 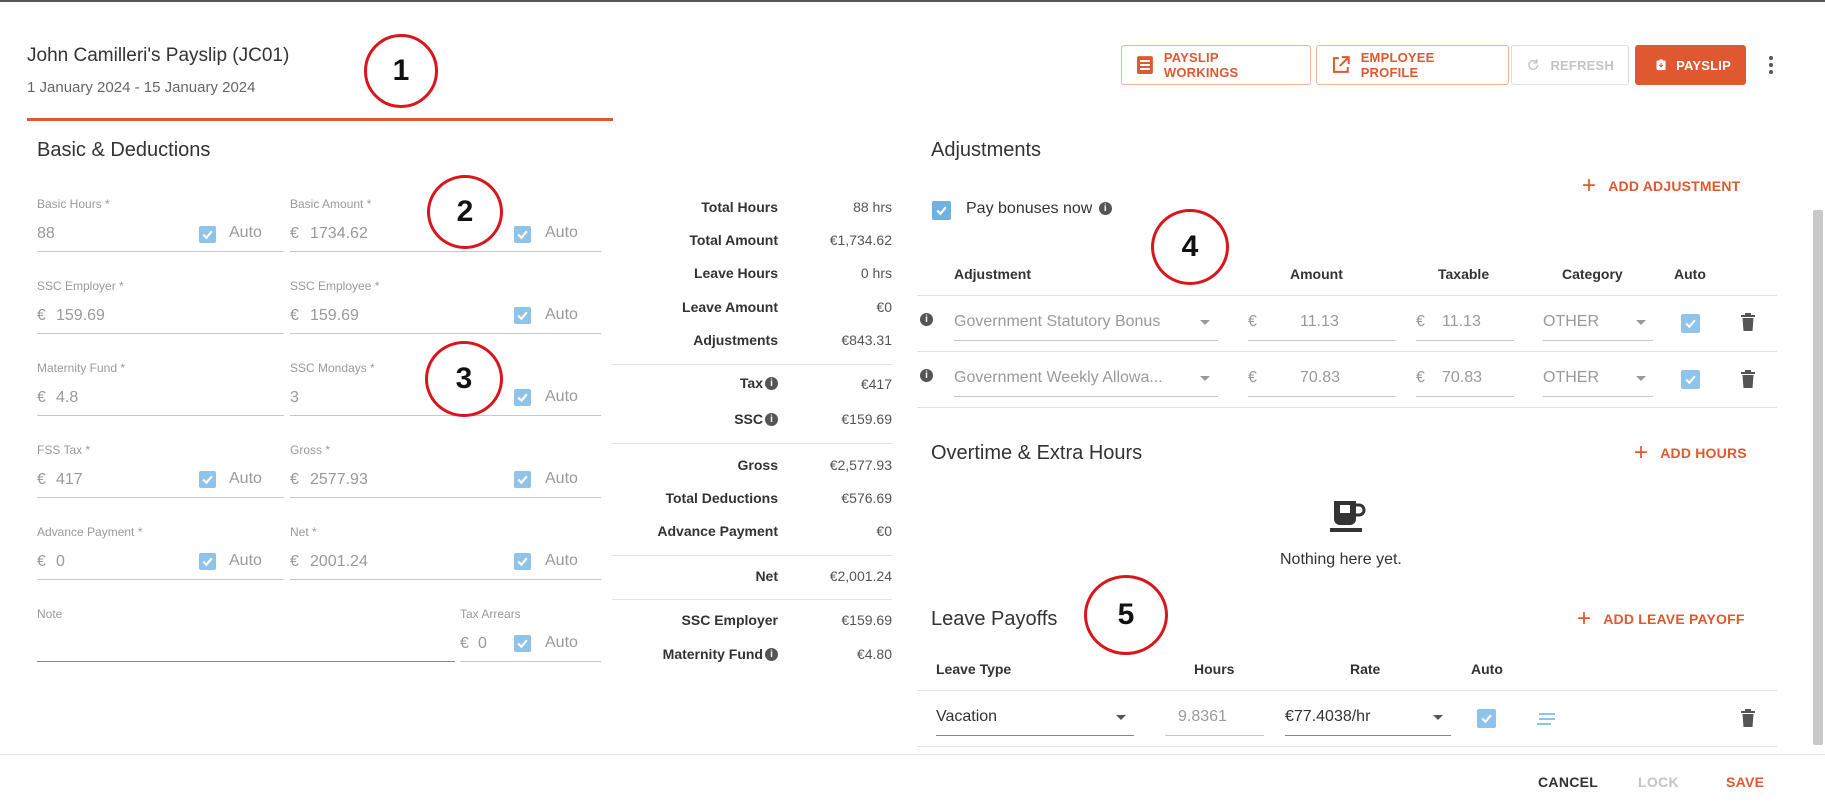 What do you see at coordinates (207, 479) in the screenshot?
I see `fss-tax-auto-checkbox` at bounding box center [207, 479].